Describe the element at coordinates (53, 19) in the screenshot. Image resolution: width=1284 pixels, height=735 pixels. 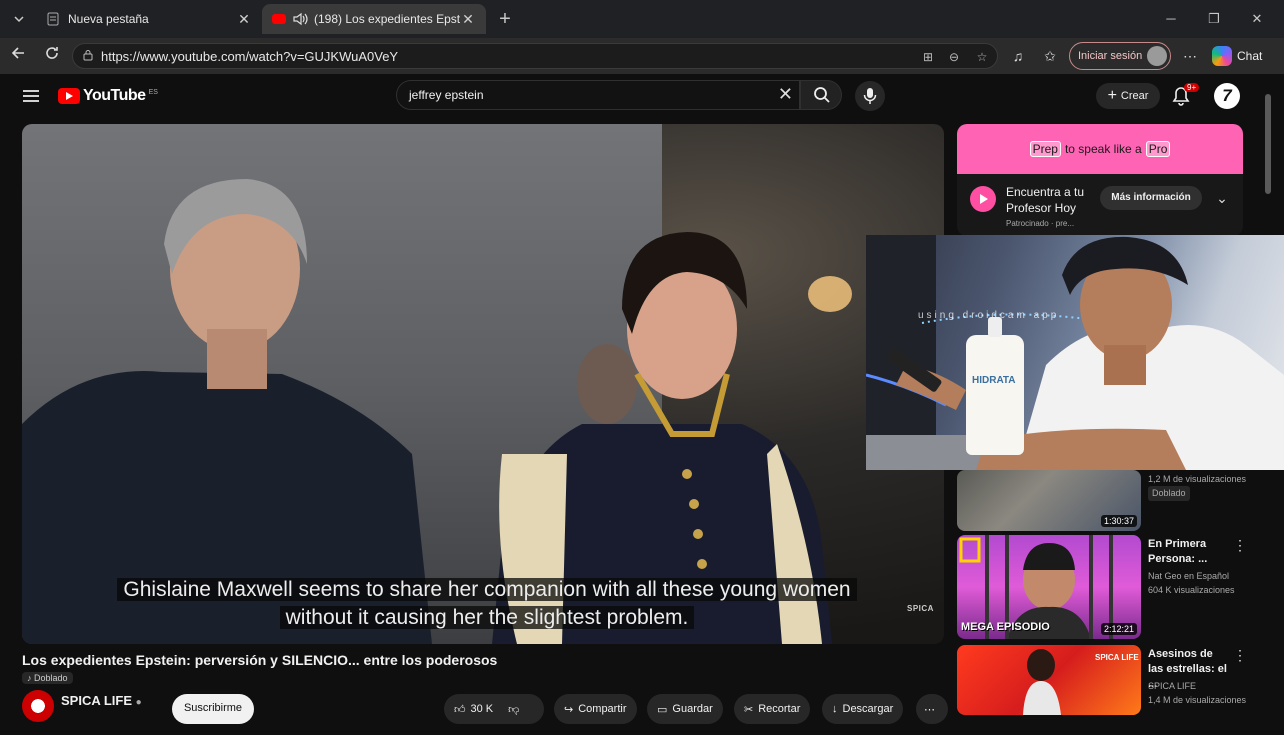
I see `page-icon` at that location.